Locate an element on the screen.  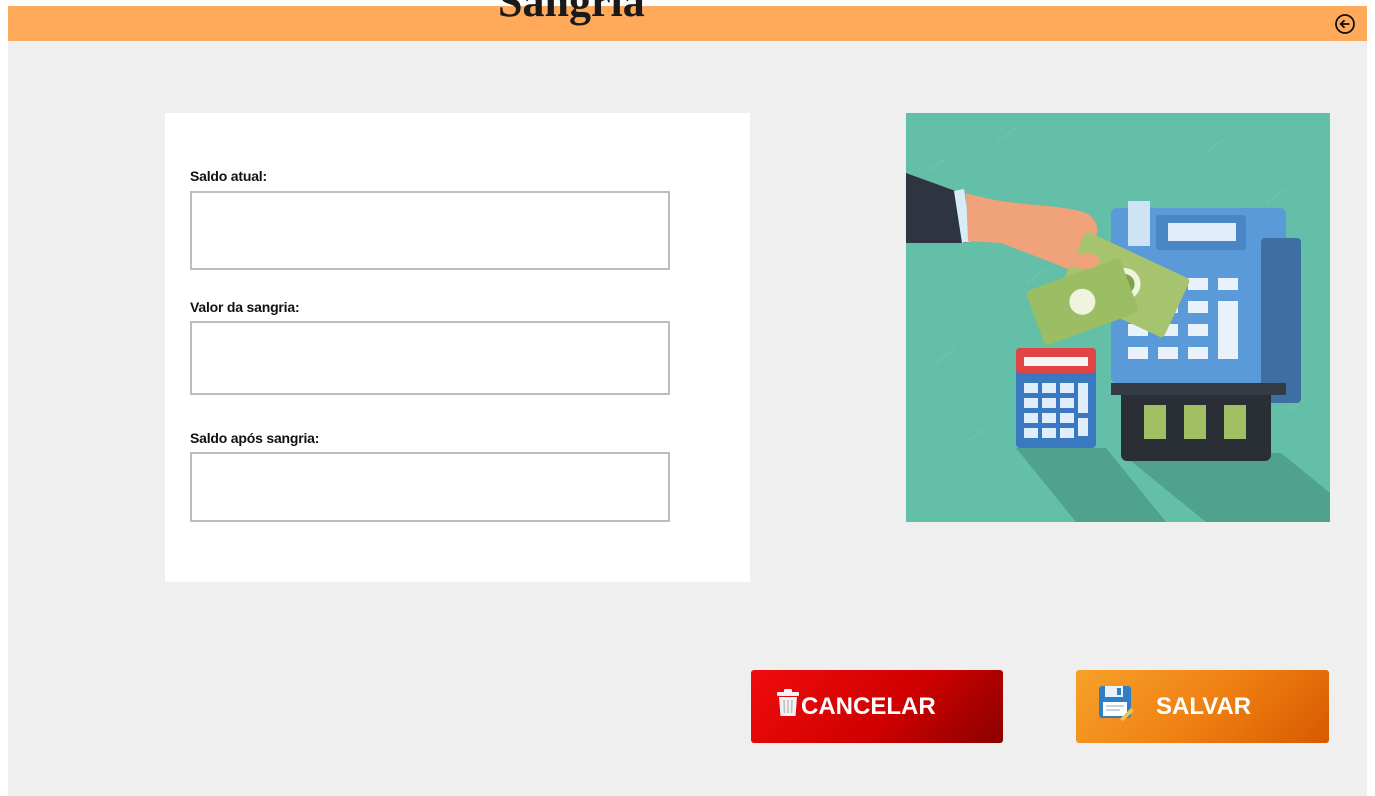
cancel-button: CANCELAR is located at coordinates (877, 706).